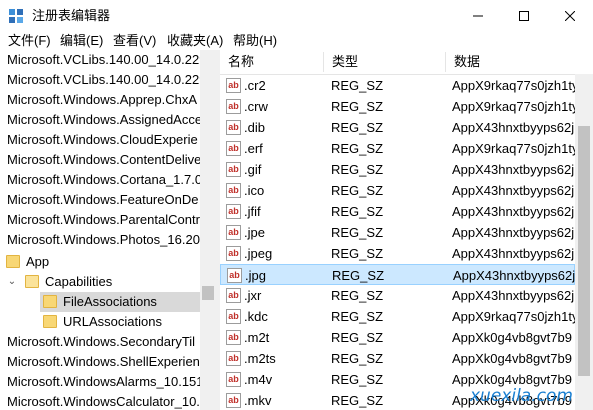 The image size is (593, 410). I want to click on tree-item-label: Microsoft.Windows.AssignedAcce, so click(103, 119).